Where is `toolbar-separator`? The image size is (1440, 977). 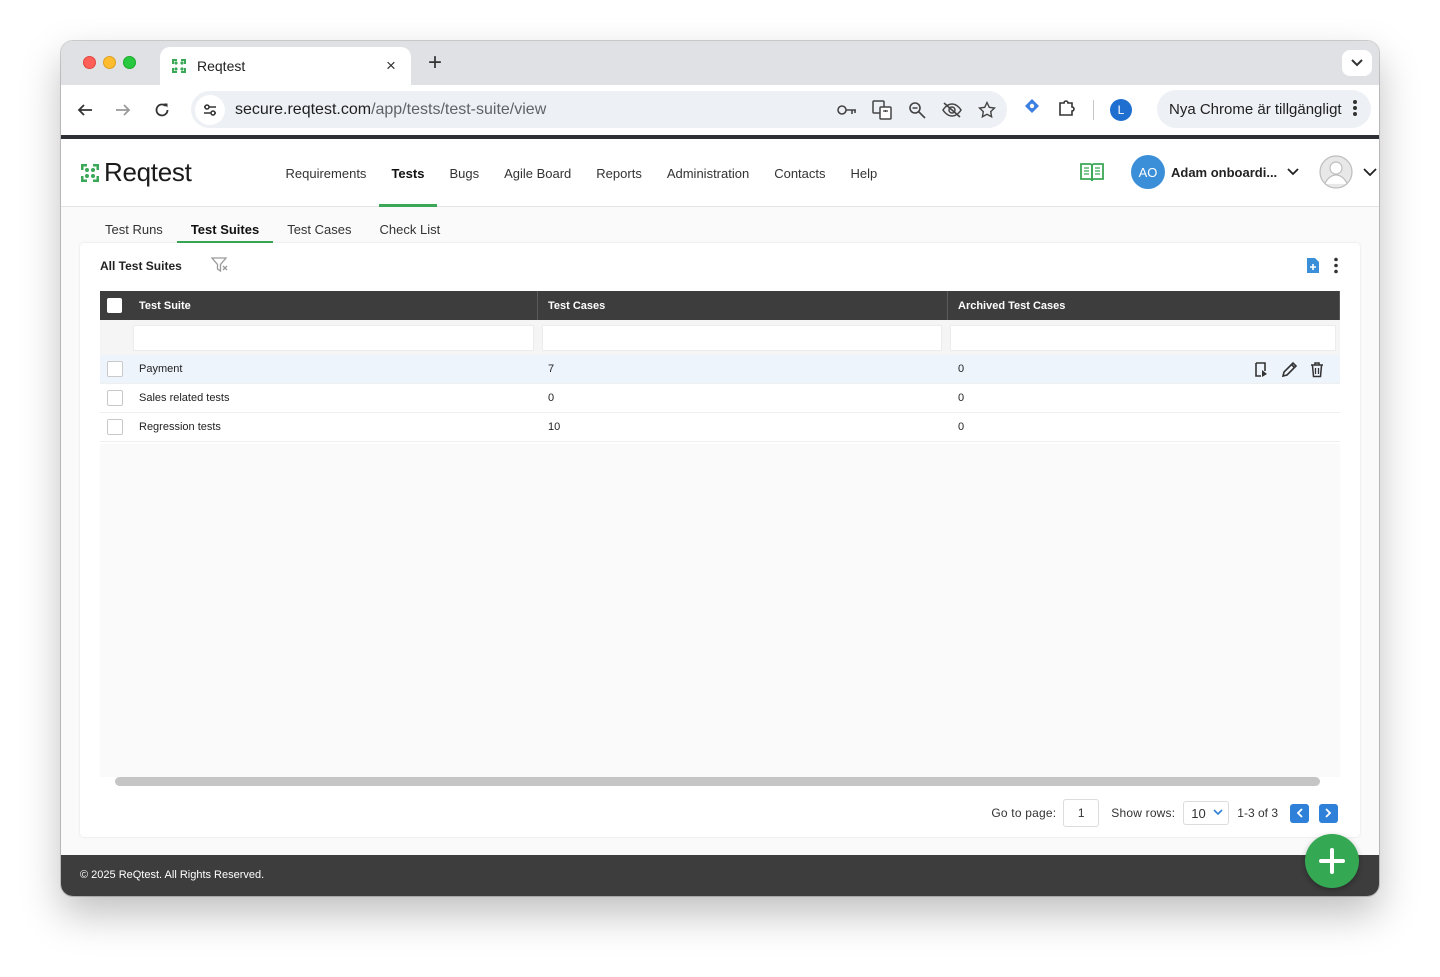 toolbar-separator is located at coordinates (1093, 109).